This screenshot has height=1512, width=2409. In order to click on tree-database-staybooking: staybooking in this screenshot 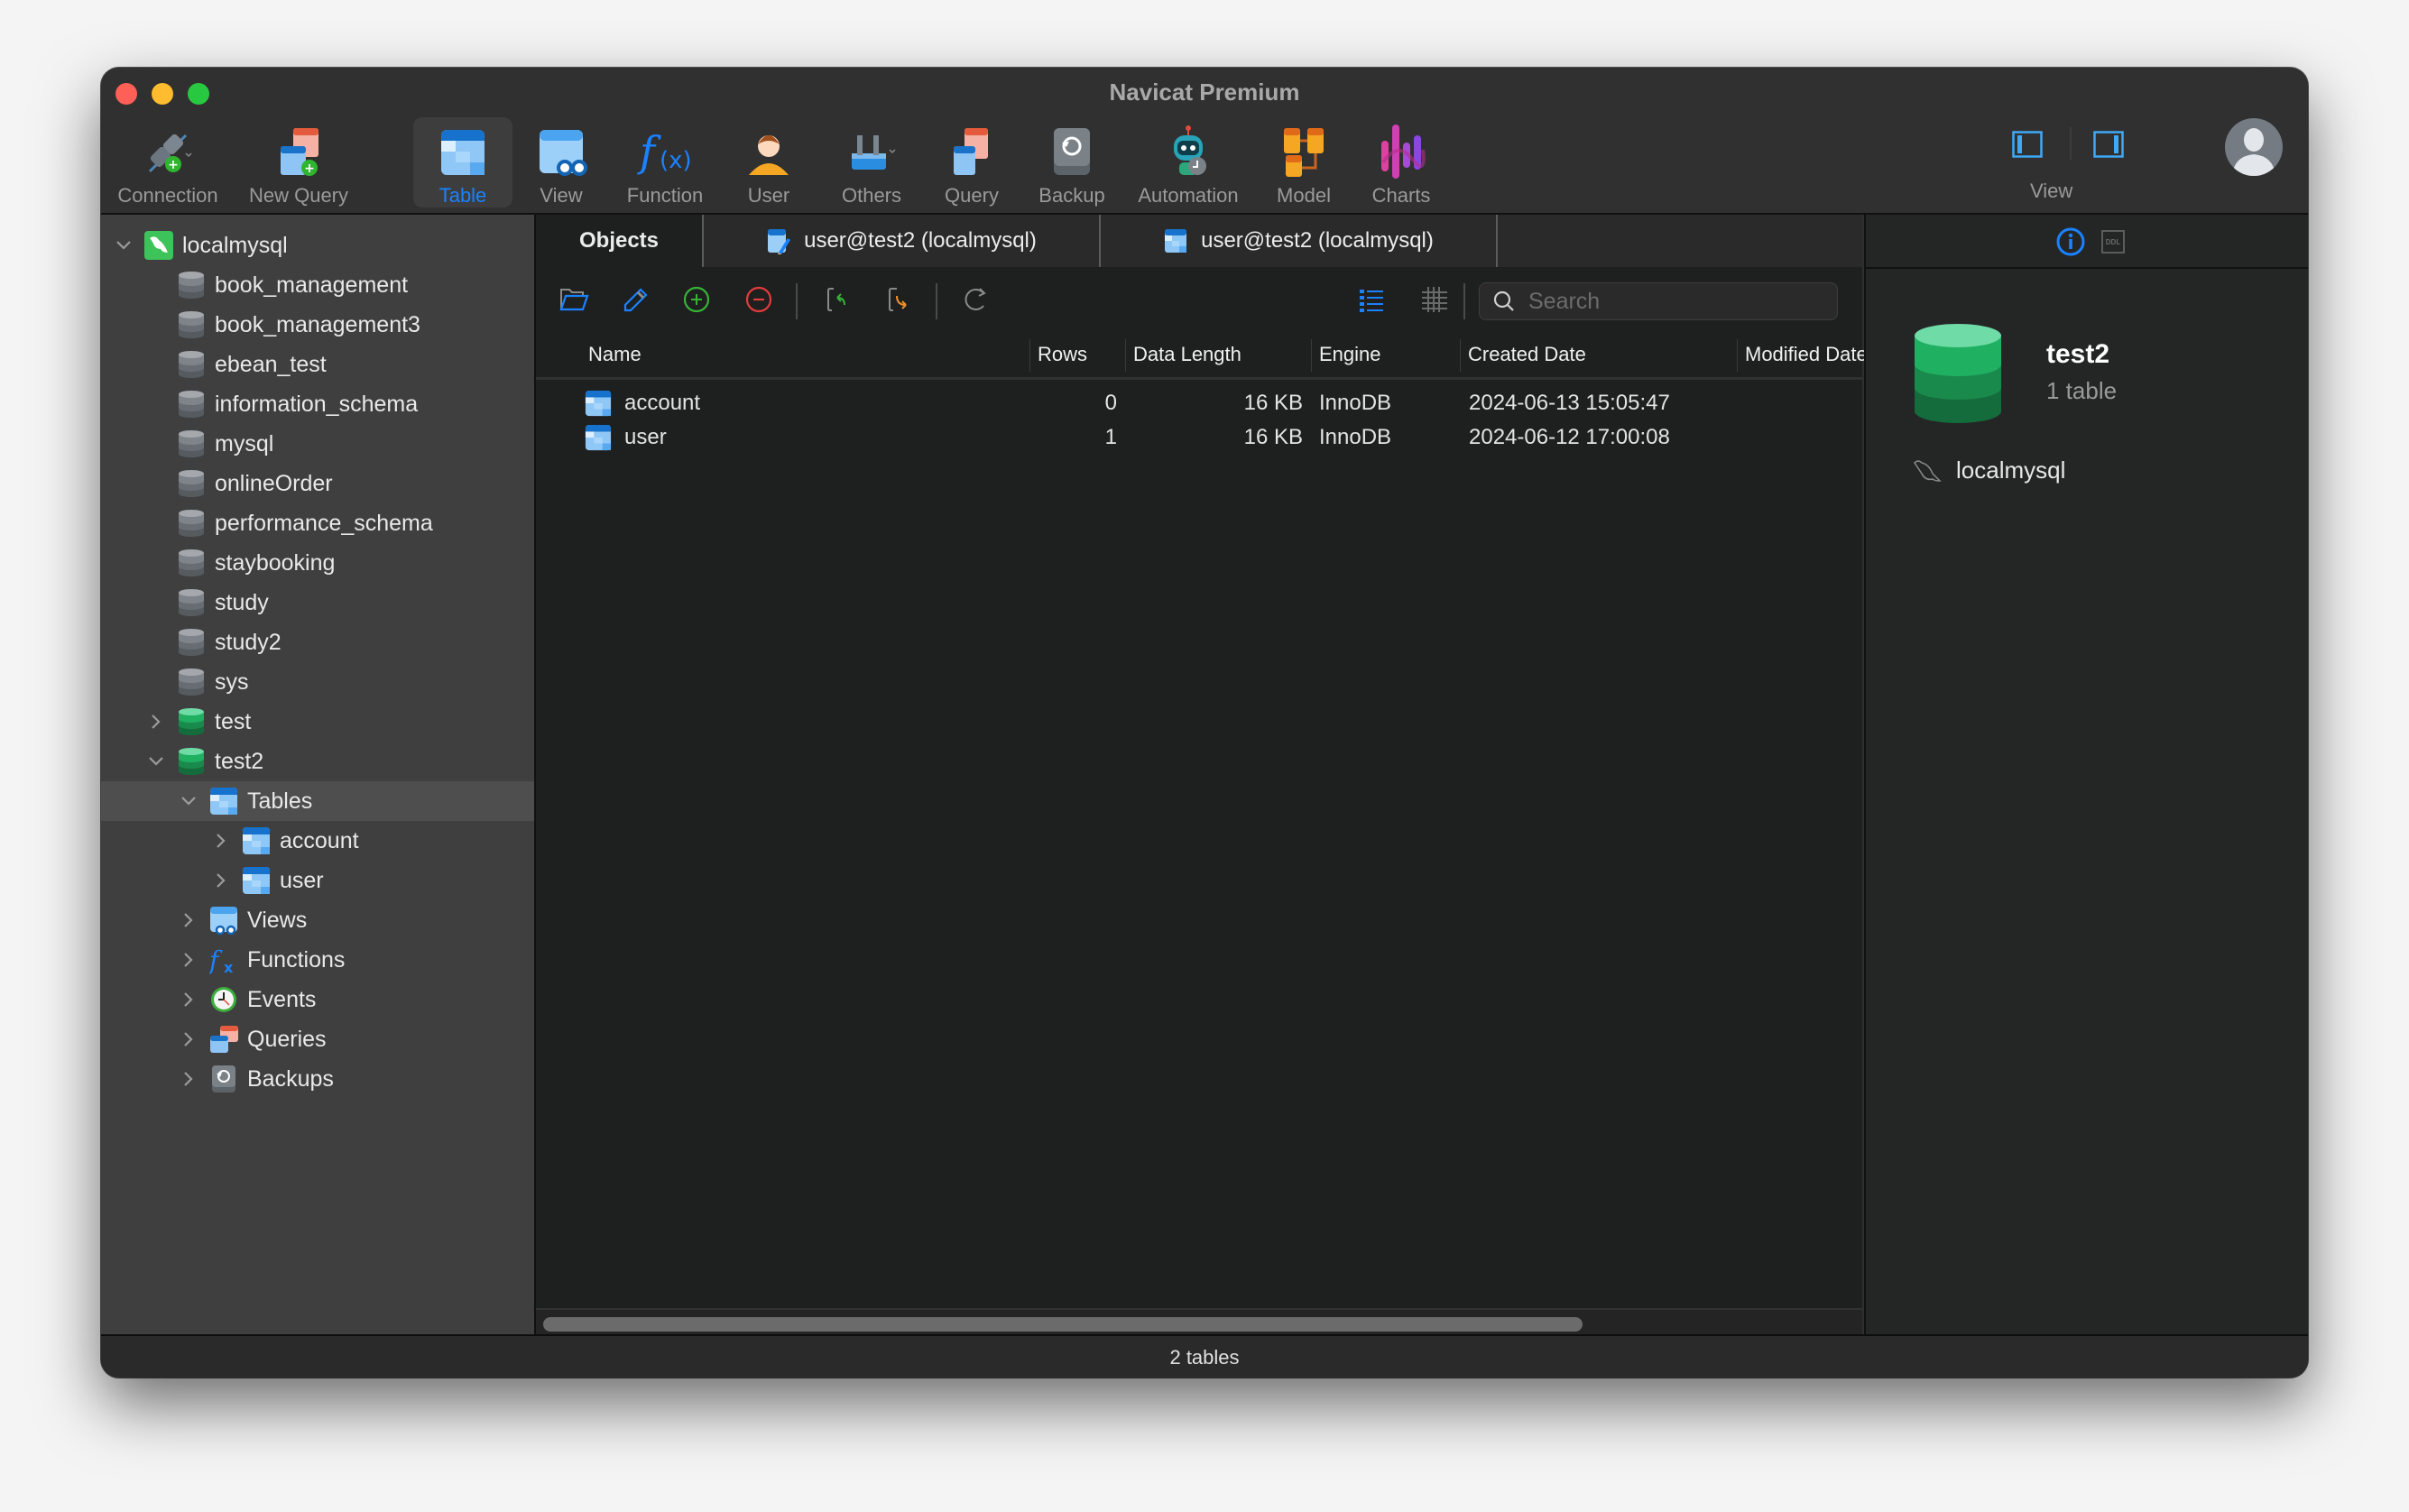, I will do `click(317, 563)`.